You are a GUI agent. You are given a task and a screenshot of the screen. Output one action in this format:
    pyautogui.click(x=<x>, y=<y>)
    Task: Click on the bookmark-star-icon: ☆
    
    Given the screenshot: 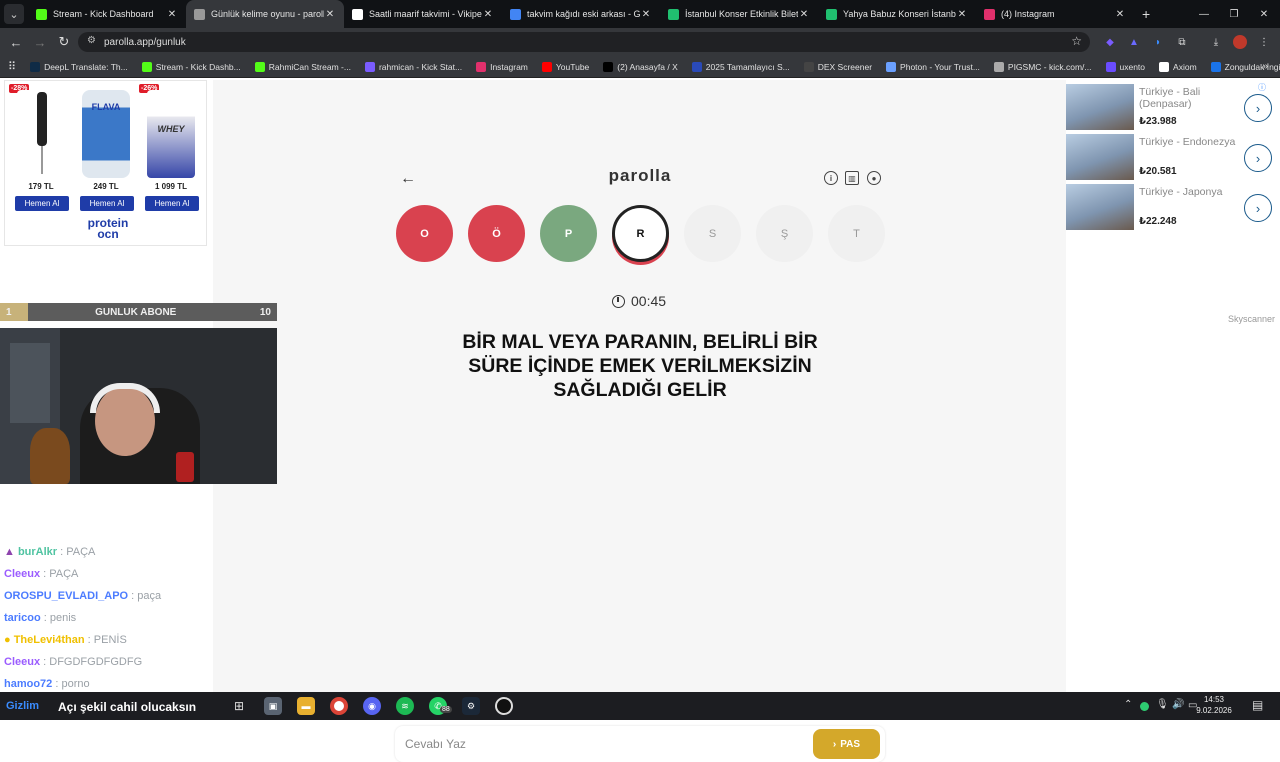 What is the action you would take?
    pyautogui.click(x=1076, y=41)
    